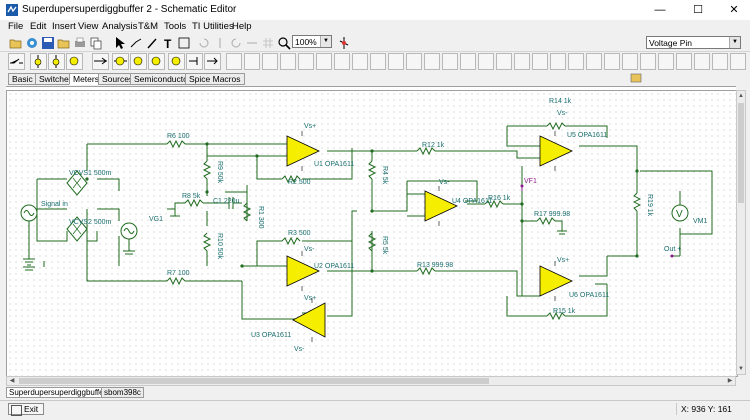  What do you see at coordinates (136, 43) in the screenshot?
I see `wire-icon` at bounding box center [136, 43].